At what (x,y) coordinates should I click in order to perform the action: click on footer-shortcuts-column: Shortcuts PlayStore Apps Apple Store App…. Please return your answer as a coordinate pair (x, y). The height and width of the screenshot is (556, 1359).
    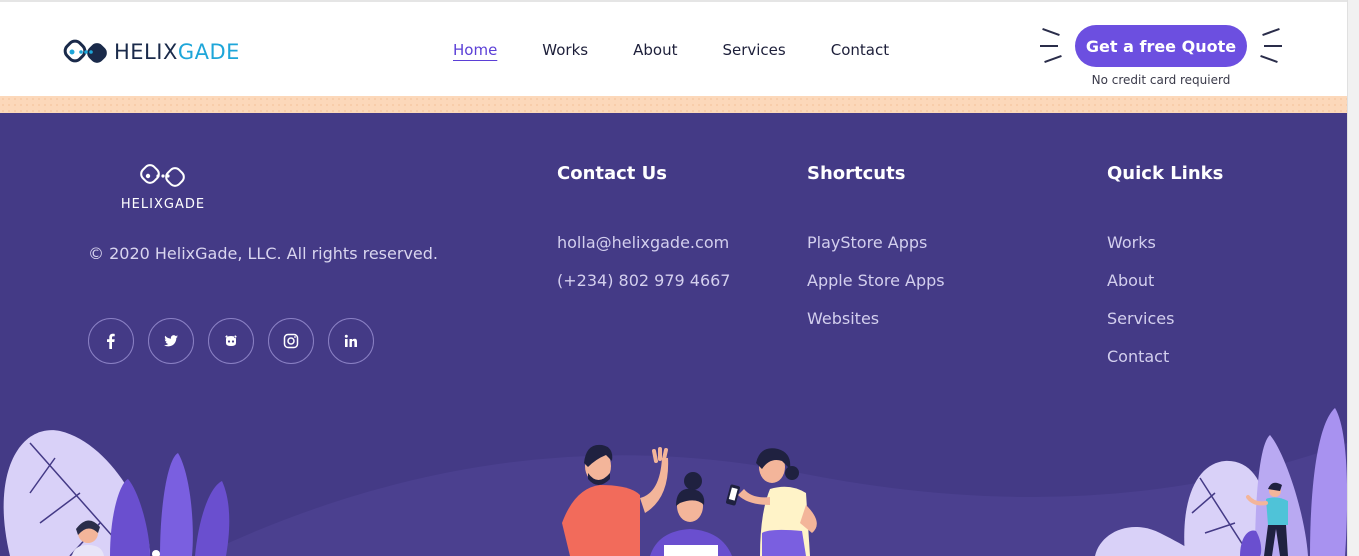
    Looking at the image, I should click on (876, 250).